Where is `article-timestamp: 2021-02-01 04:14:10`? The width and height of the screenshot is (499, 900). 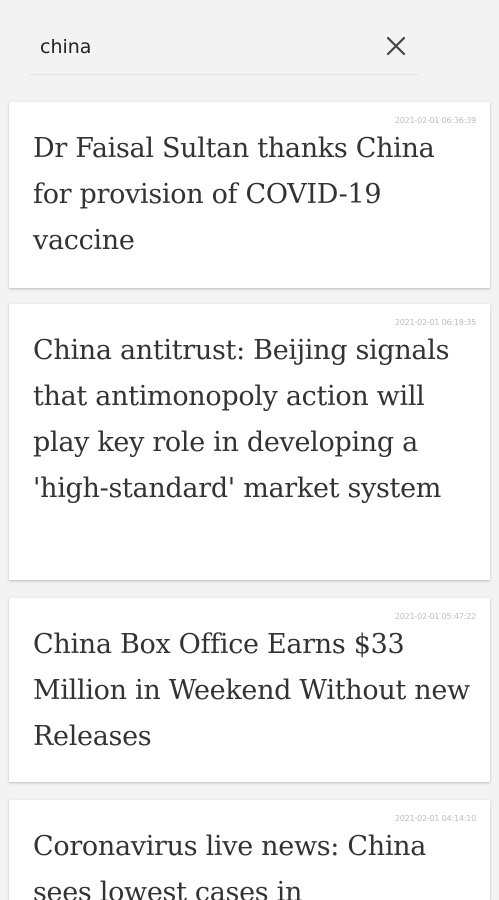 article-timestamp: 2021-02-01 04:14:10 is located at coordinates (435, 818).